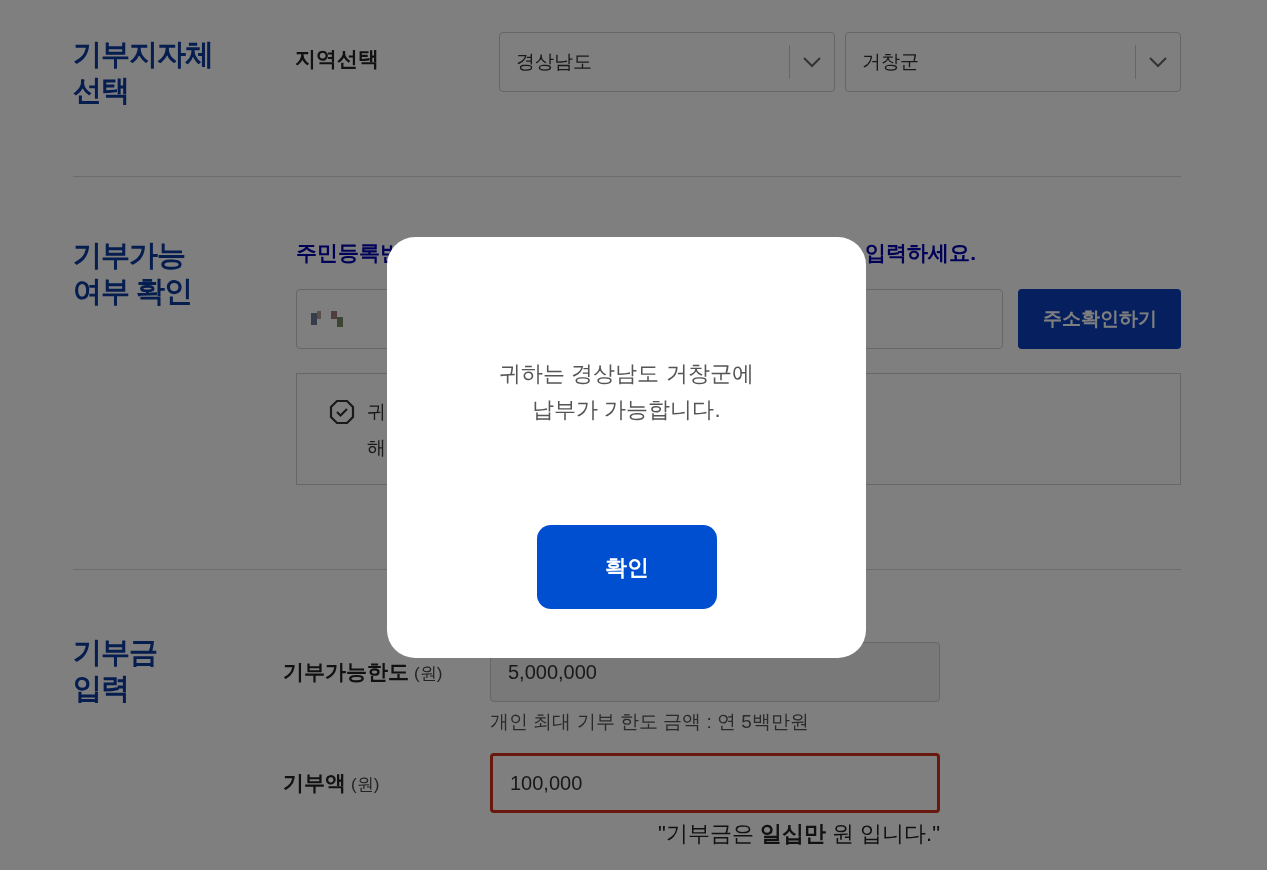 The width and height of the screenshot is (1267, 870). I want to click on check-badge-icon, so click(342, 412).